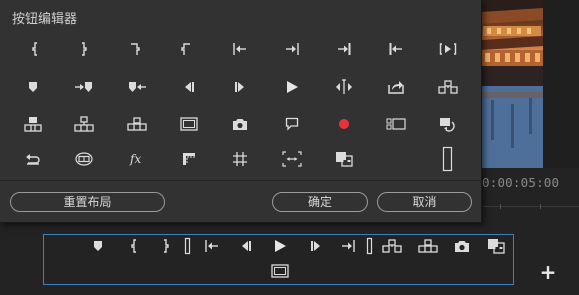 This screenshot has height=295, width=579. Describe the element at coordinates (396, 49) in the screenshot. I see `go-to-in-point-icon` at that location.